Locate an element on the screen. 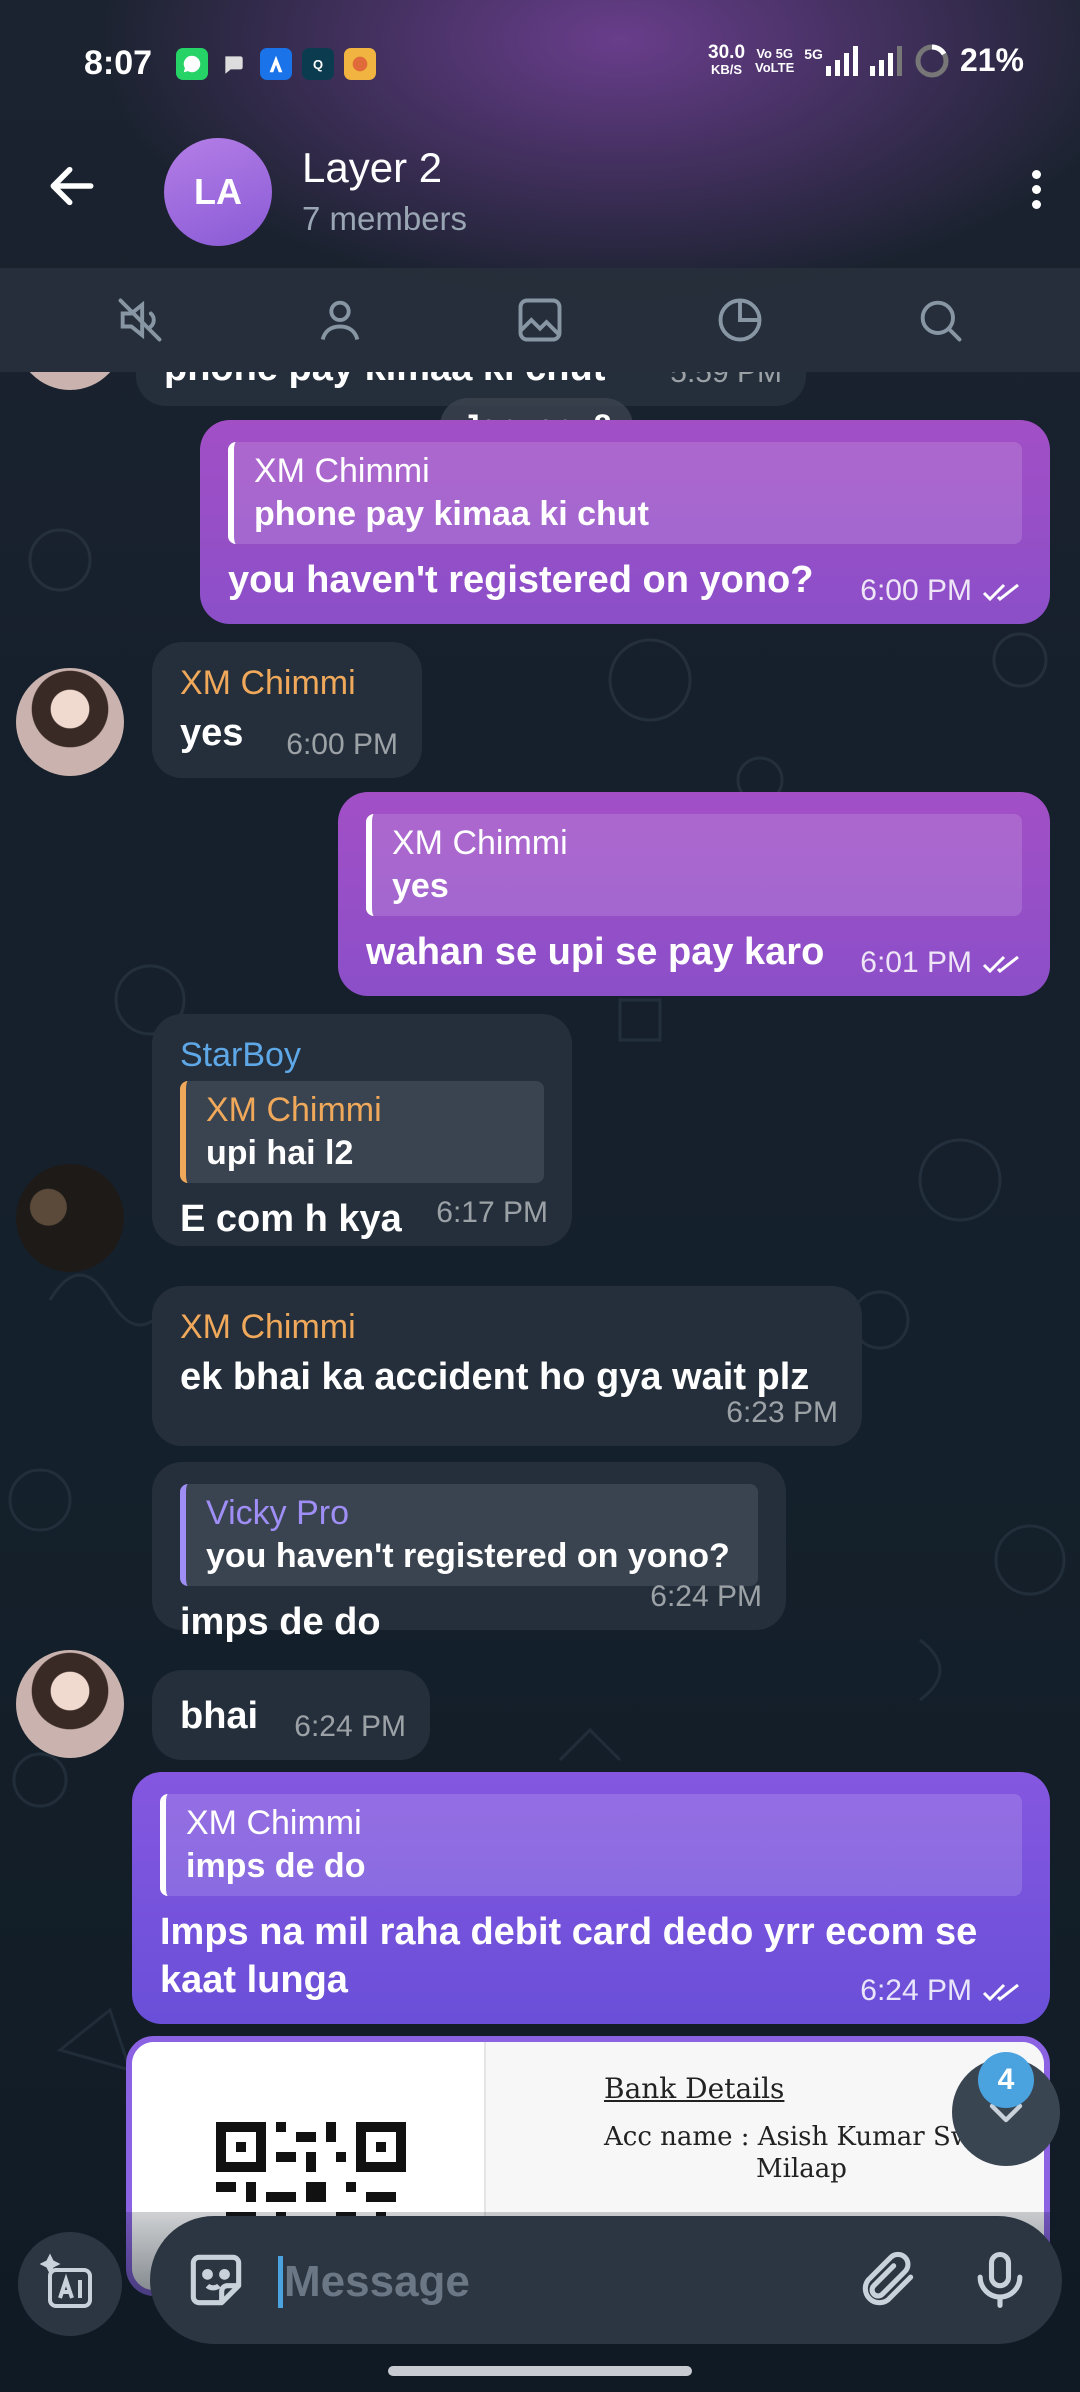 Image resolution: width=1080 pixels, height=2392 pixels. microphone-icon is located at coordinates (1000, 2280).